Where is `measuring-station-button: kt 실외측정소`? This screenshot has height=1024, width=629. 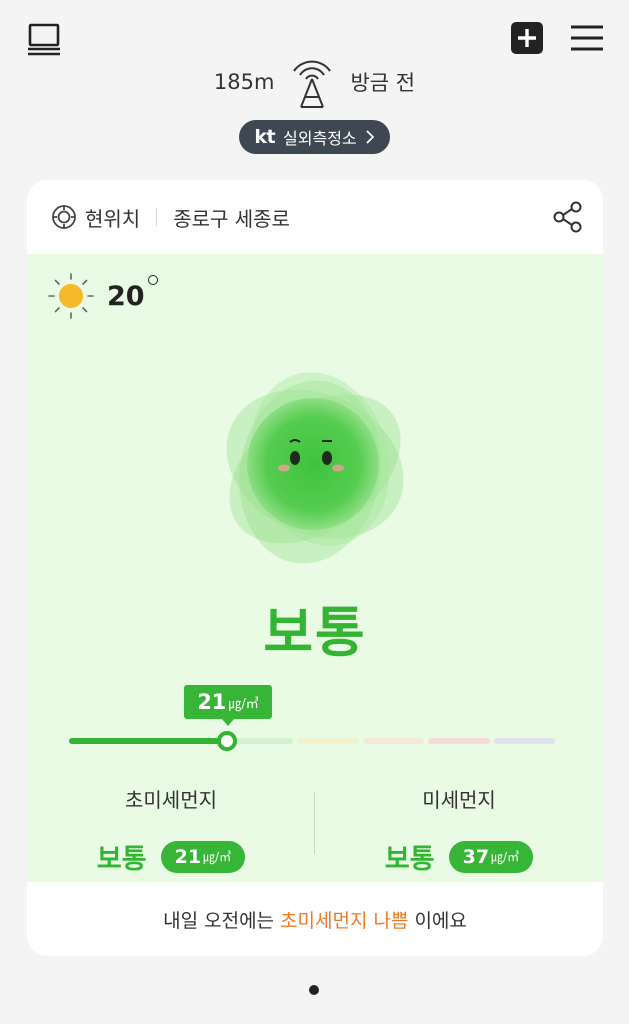
measuring-station-button: kt 실외측정소 is located at coordinates (314, 137).